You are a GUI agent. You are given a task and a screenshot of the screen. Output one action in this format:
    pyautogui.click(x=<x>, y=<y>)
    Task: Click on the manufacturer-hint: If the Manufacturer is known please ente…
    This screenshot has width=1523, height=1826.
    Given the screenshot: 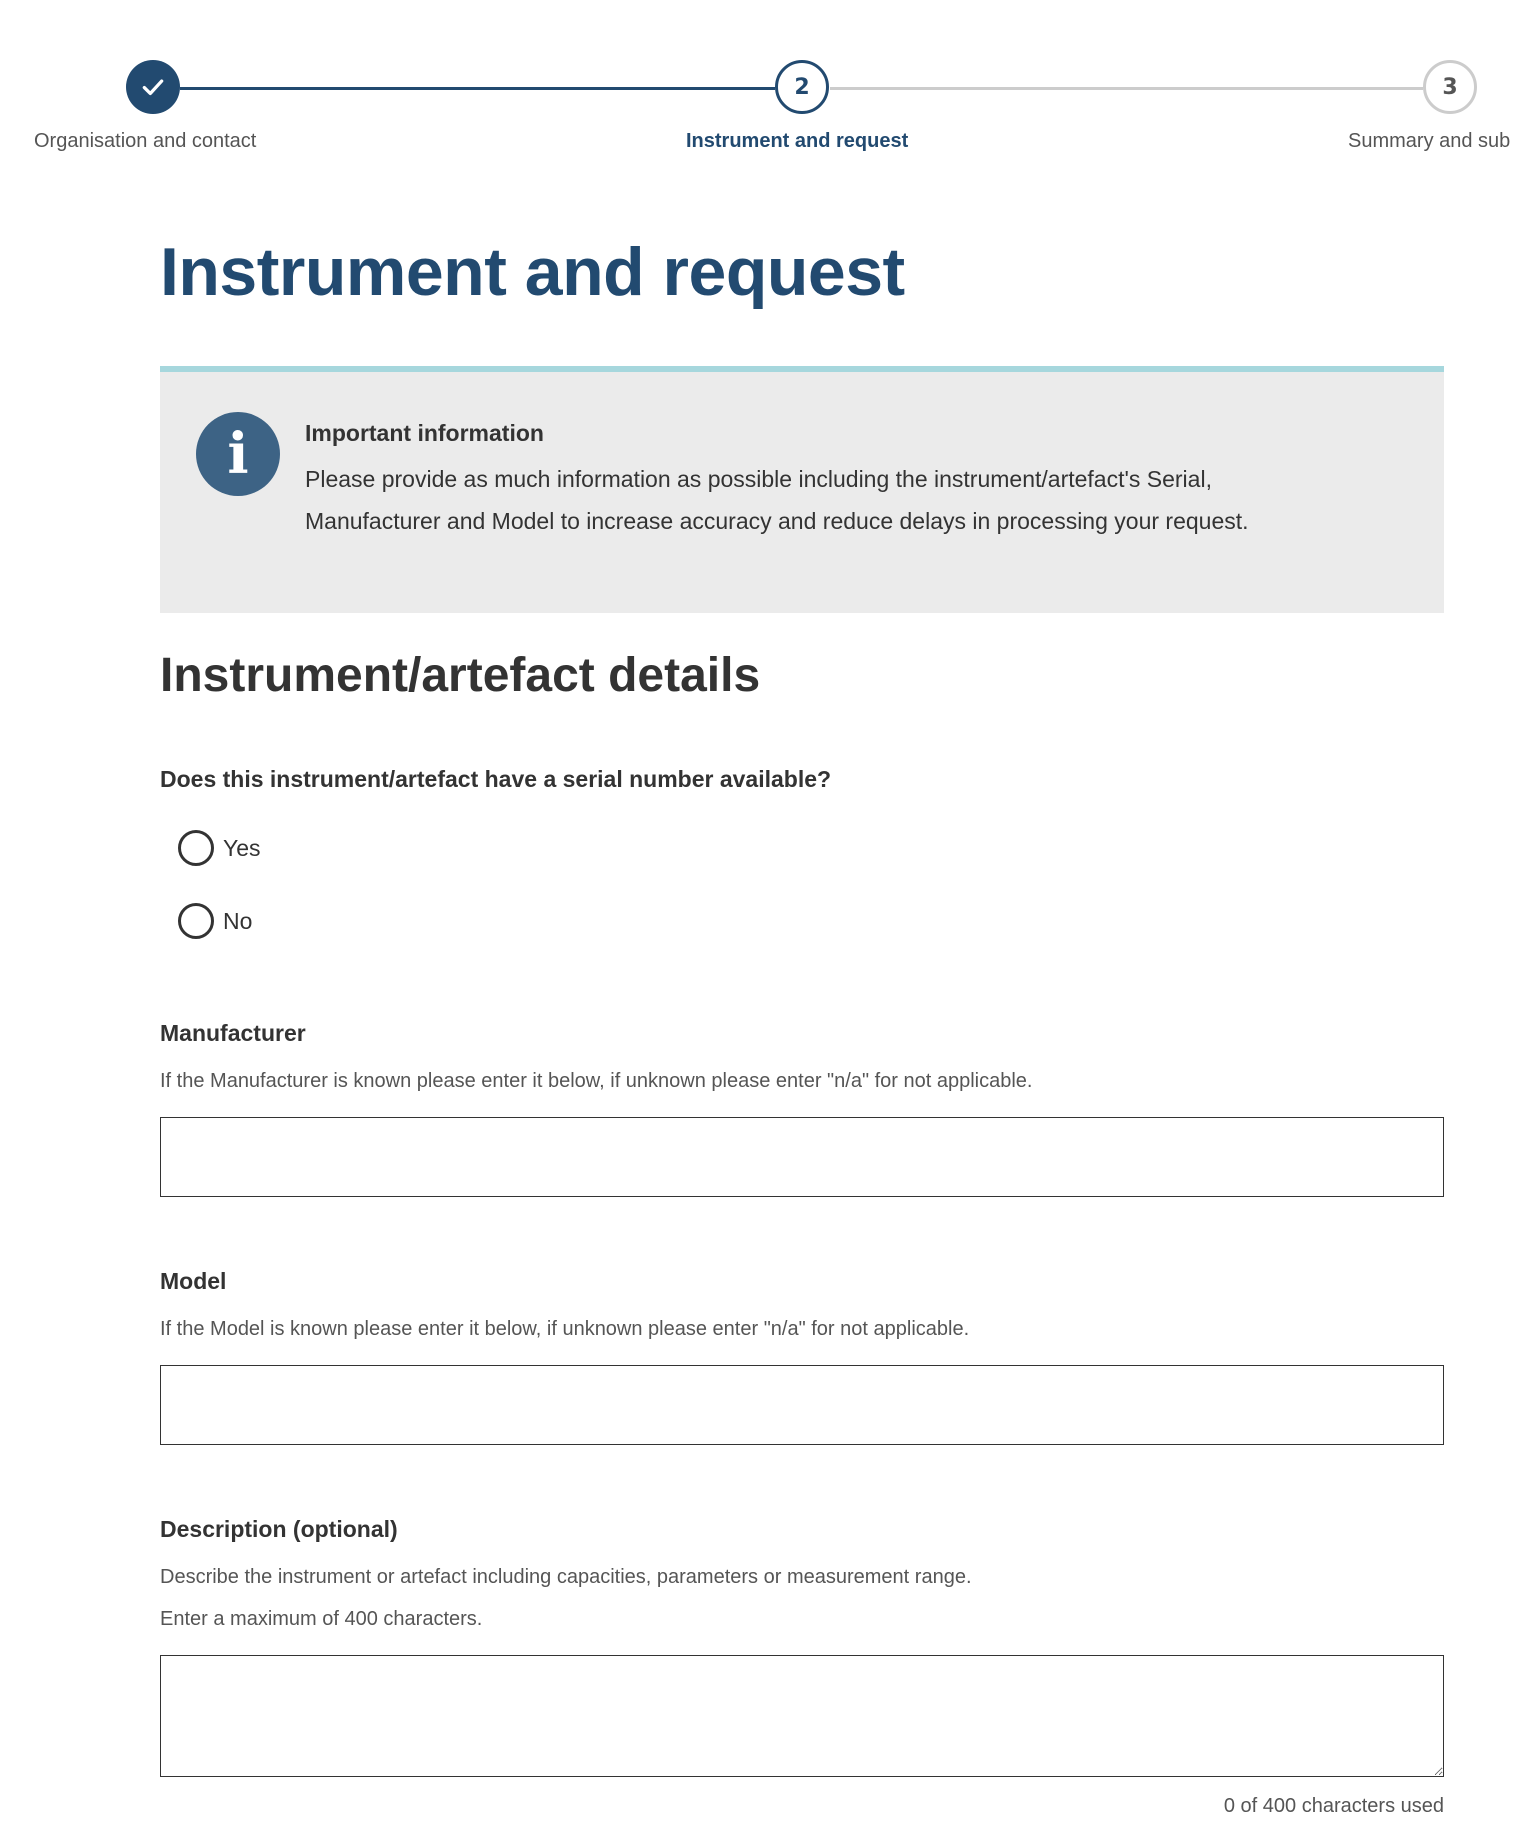 What is the action you would take?
    pyautogui.click(x=596, y=1081)
    